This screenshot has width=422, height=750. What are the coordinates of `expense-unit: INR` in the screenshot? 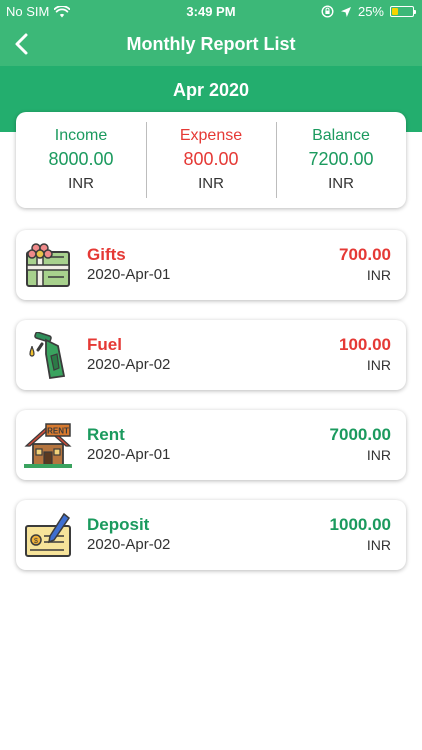 It's located at (211, 183).